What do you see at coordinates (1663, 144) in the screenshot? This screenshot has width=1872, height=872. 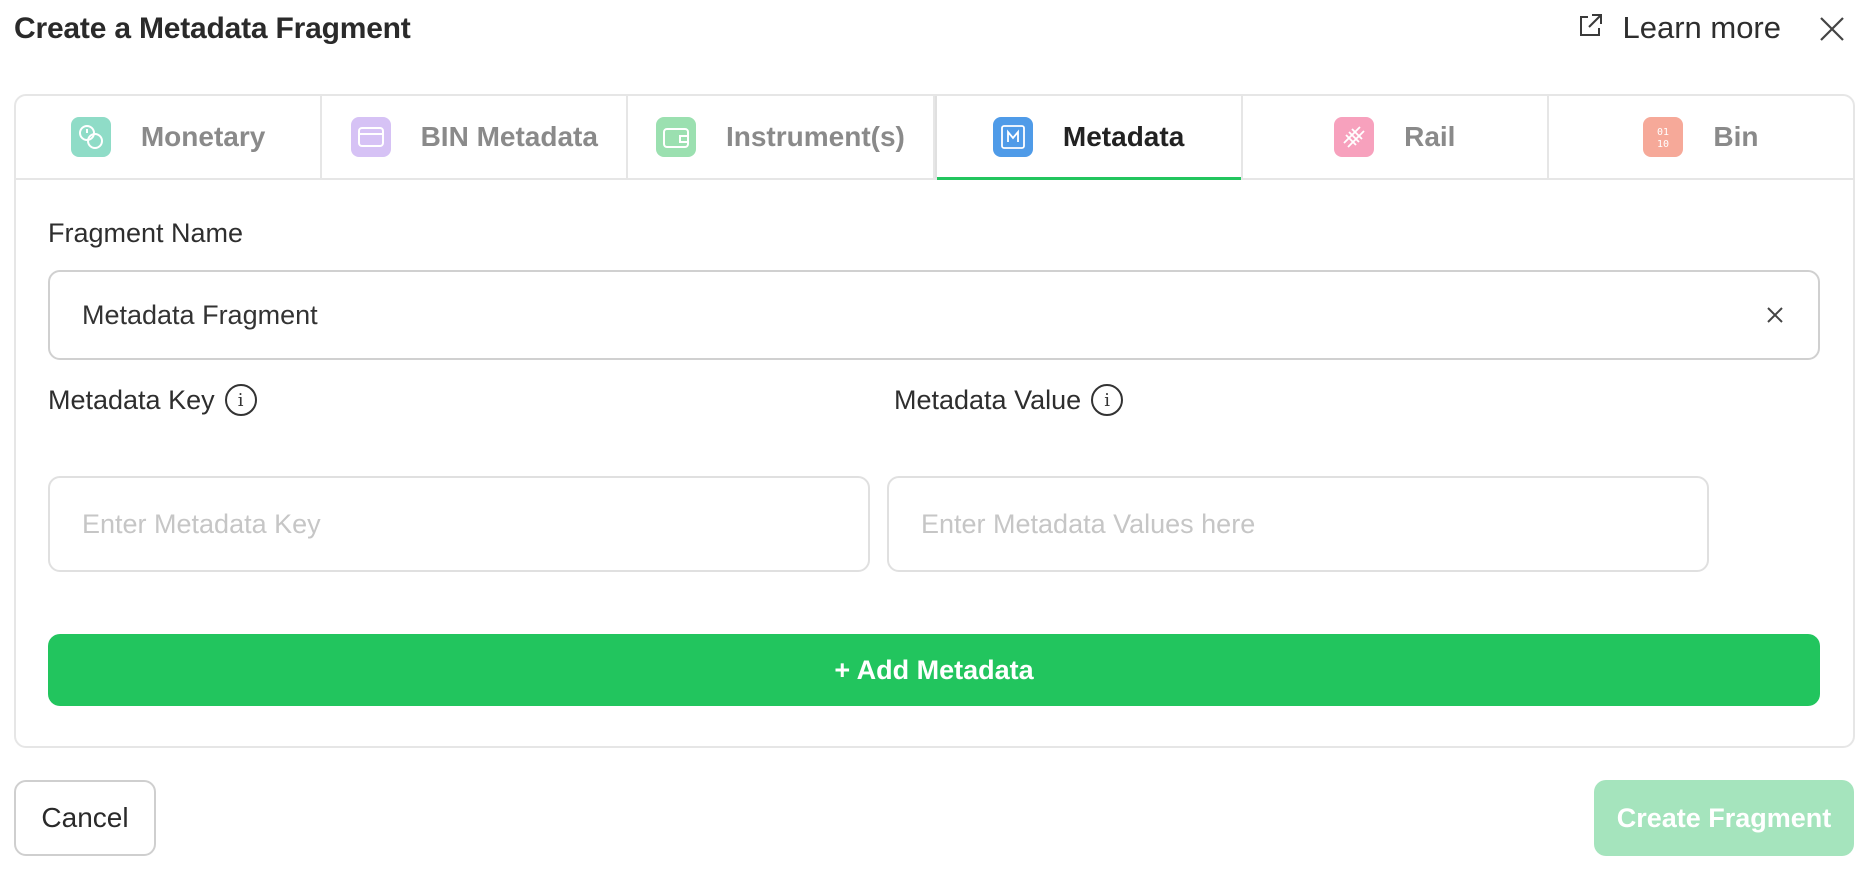 I see `svg-text: 10` at bounding box center [1663, 144].